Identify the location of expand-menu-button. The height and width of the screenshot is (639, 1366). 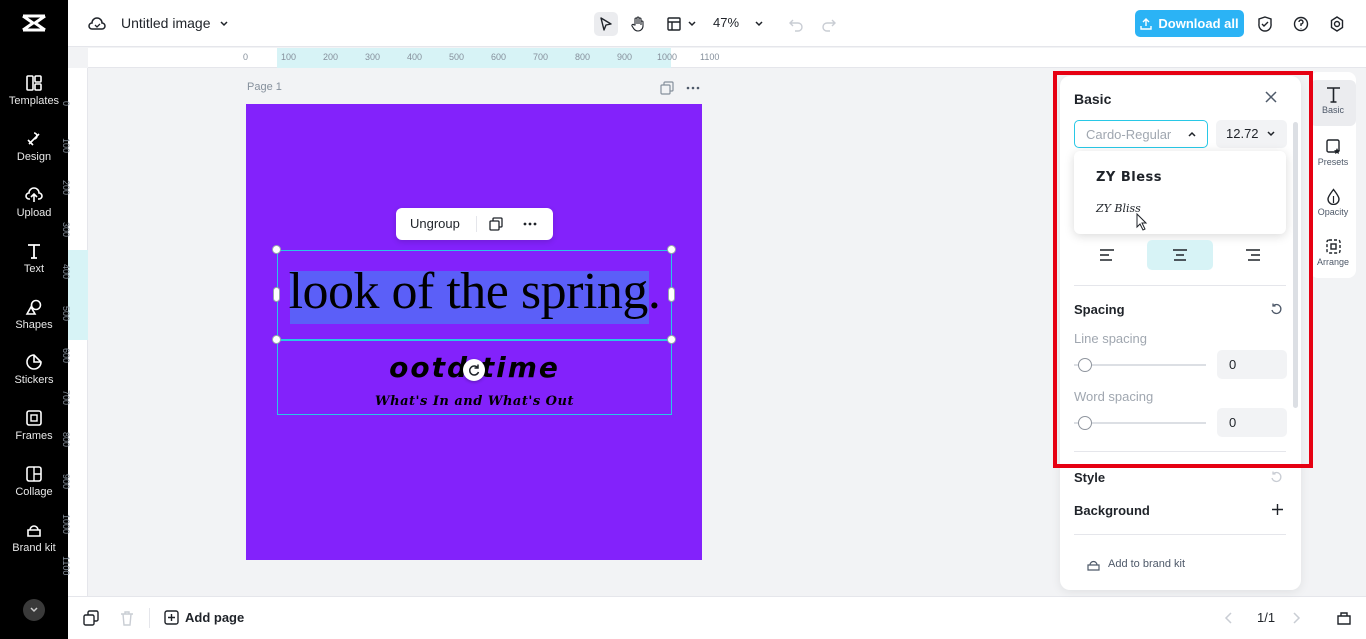
(34, 610).